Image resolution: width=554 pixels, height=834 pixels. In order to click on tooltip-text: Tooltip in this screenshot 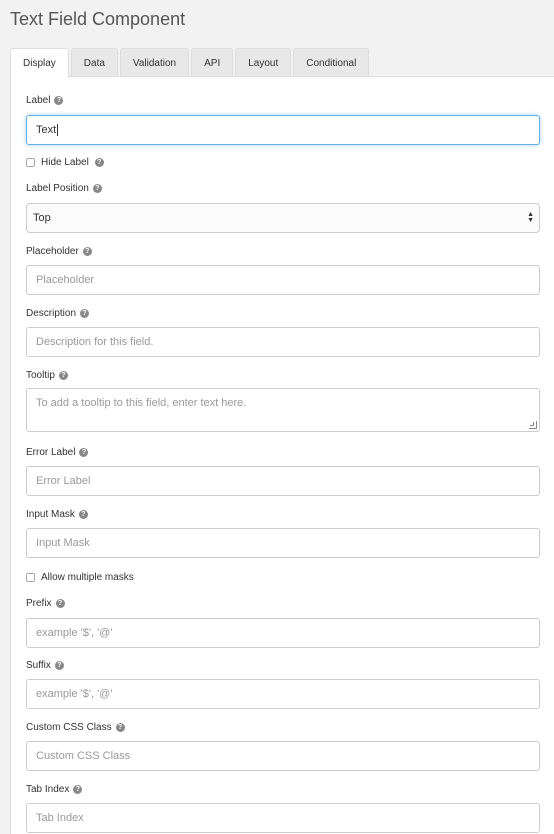, I will do `click(40, 375)`.